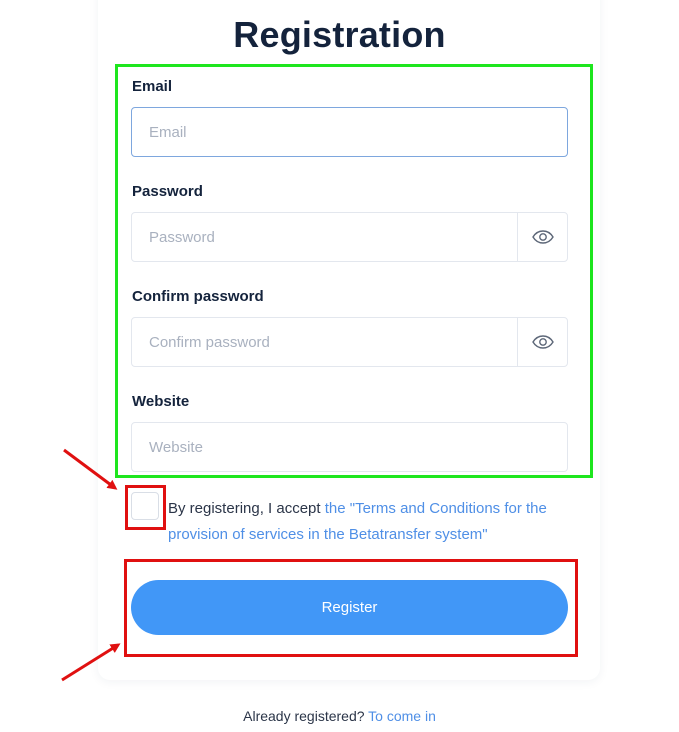  Describe the element at coordinates (246, 508) in the screenshot. I see `terms-prefix: By registering, I accept` at that location.